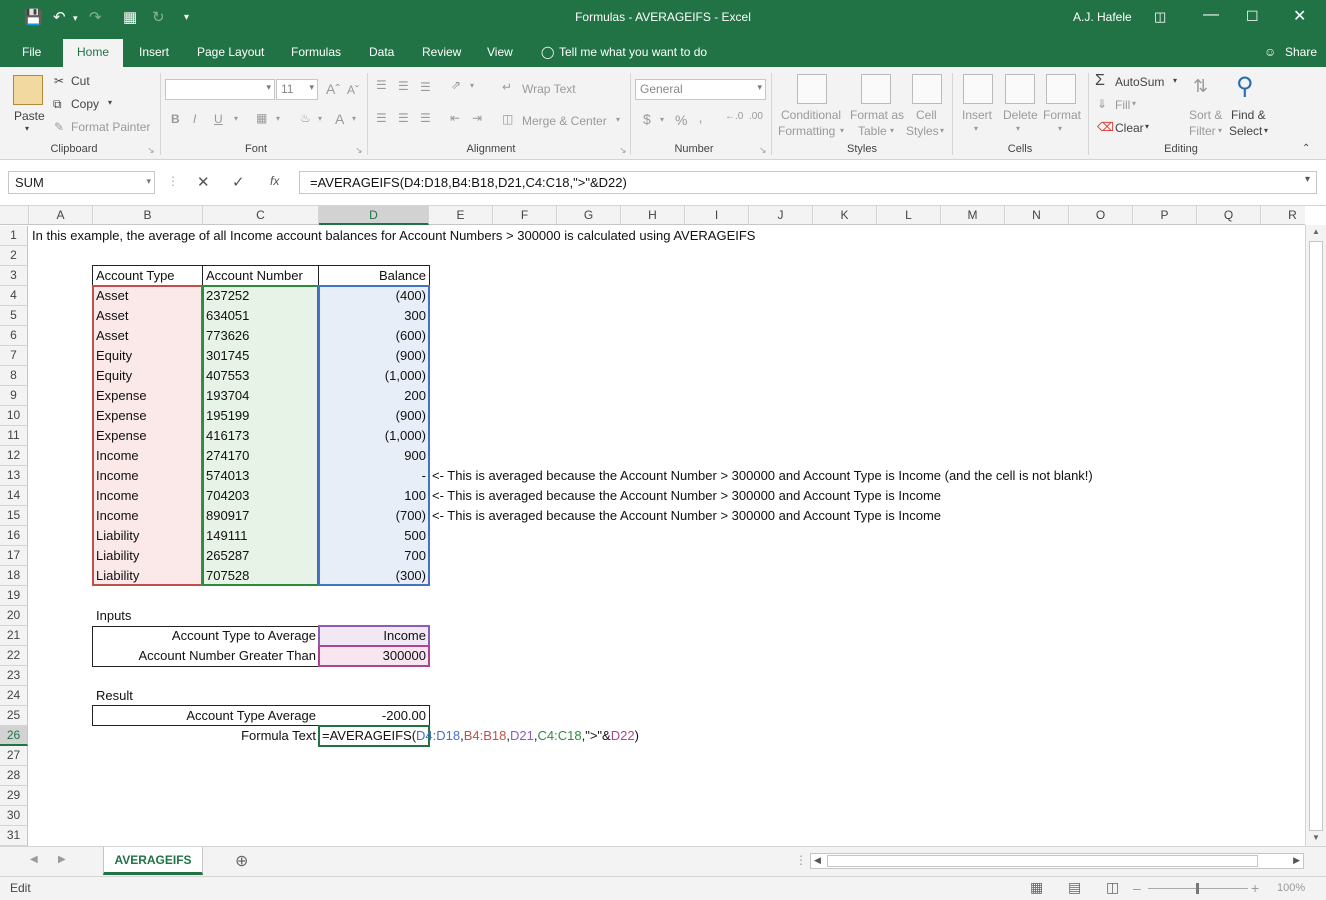 The height and width of the screenshot is (900, 1326). I want to click on autosum-button: AutoSum, so click(1139, 82).